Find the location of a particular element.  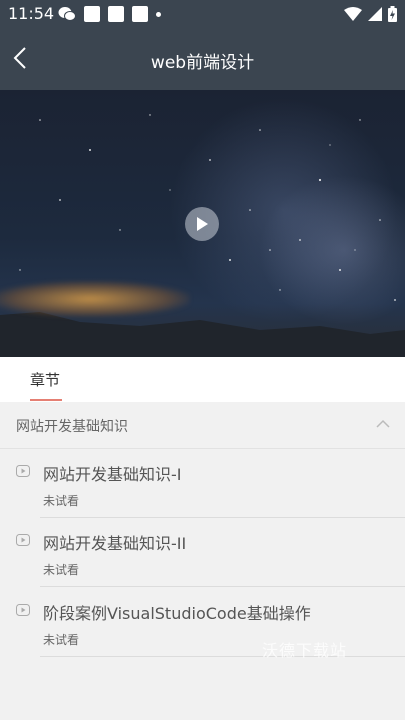

battery-icon is located at coordinates (392, 14).